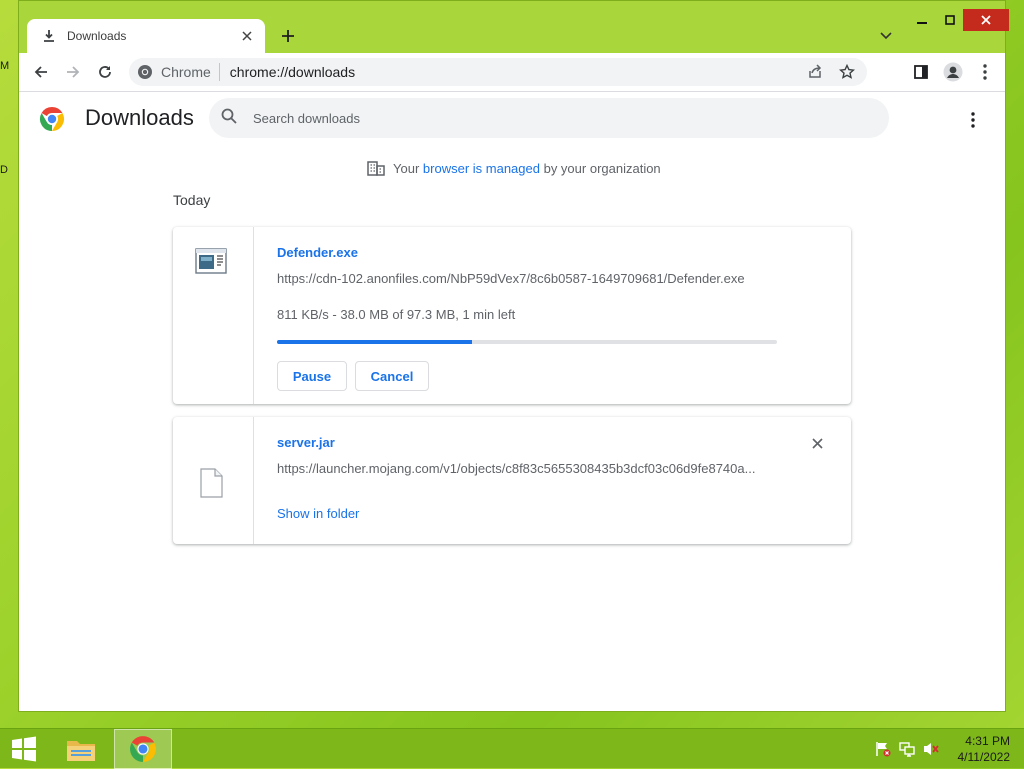 The image size is (1024, 769). I want to click on chrome-taskbar-button, so click(143, 749).